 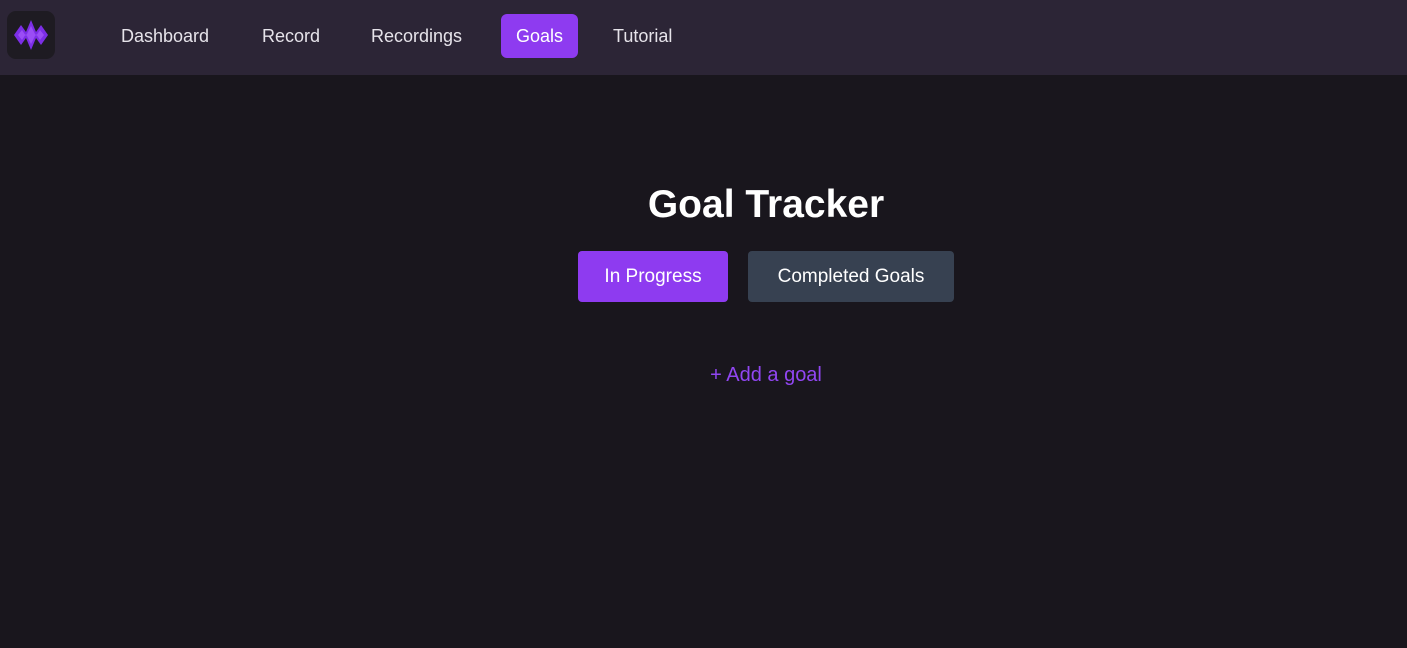 I want to click on page-title: Goal Tracker, so click(x=766, y=204).